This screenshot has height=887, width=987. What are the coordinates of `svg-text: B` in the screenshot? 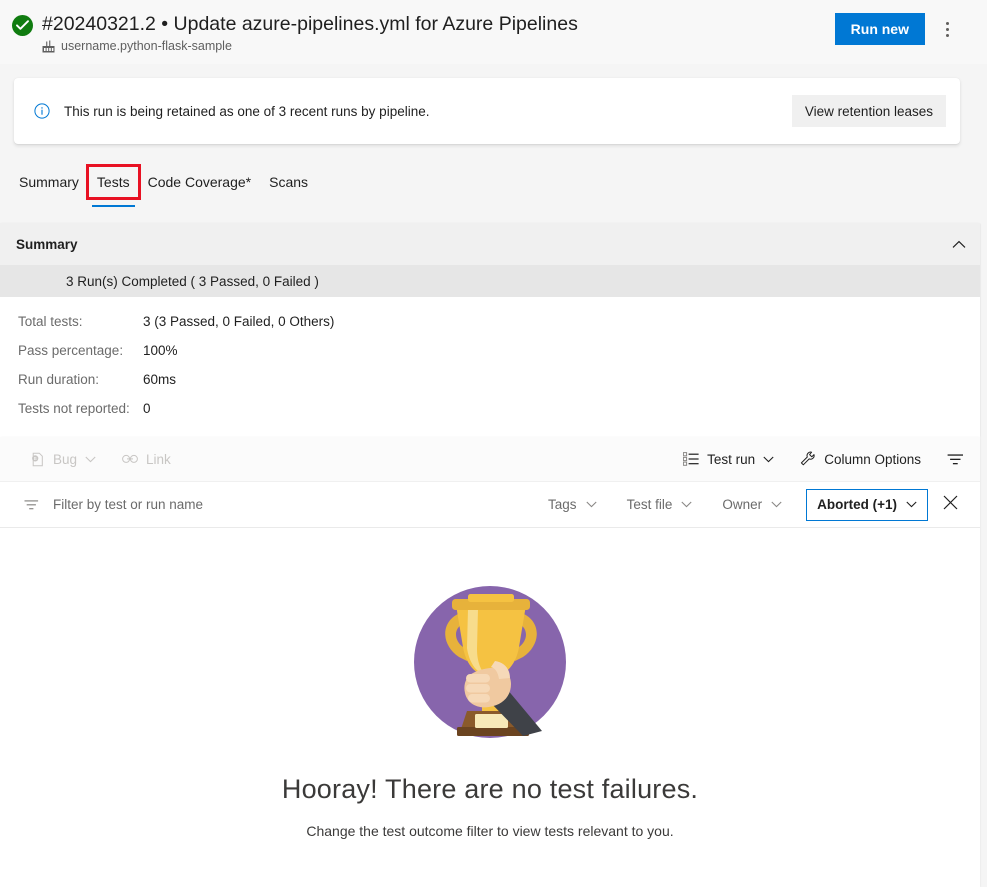 It's located at (35, 458).